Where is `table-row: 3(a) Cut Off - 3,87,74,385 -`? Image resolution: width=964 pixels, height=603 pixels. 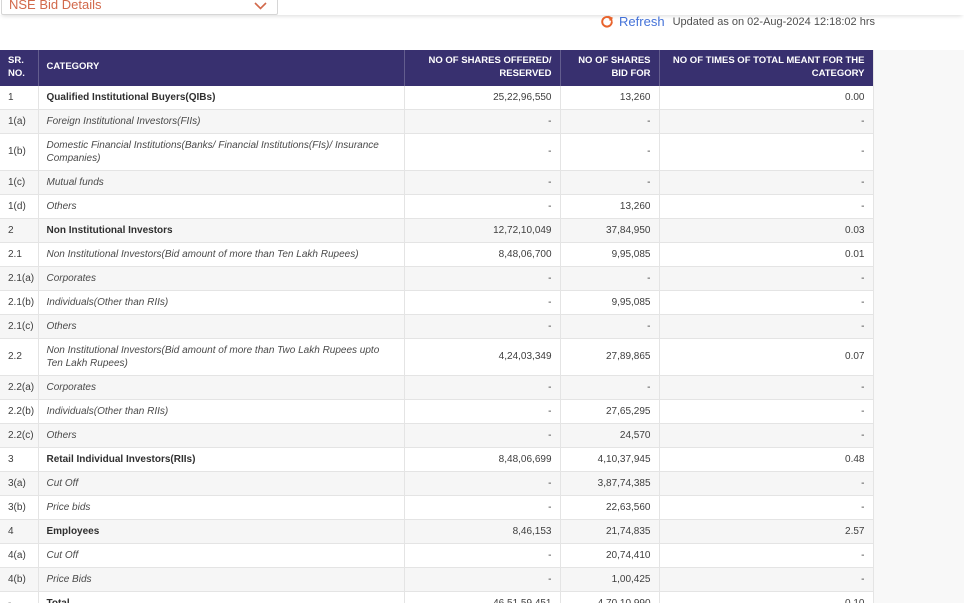 table-row: 3(a) Cut Off - 3,87,74,385 - is located at coordinates (436, 483).